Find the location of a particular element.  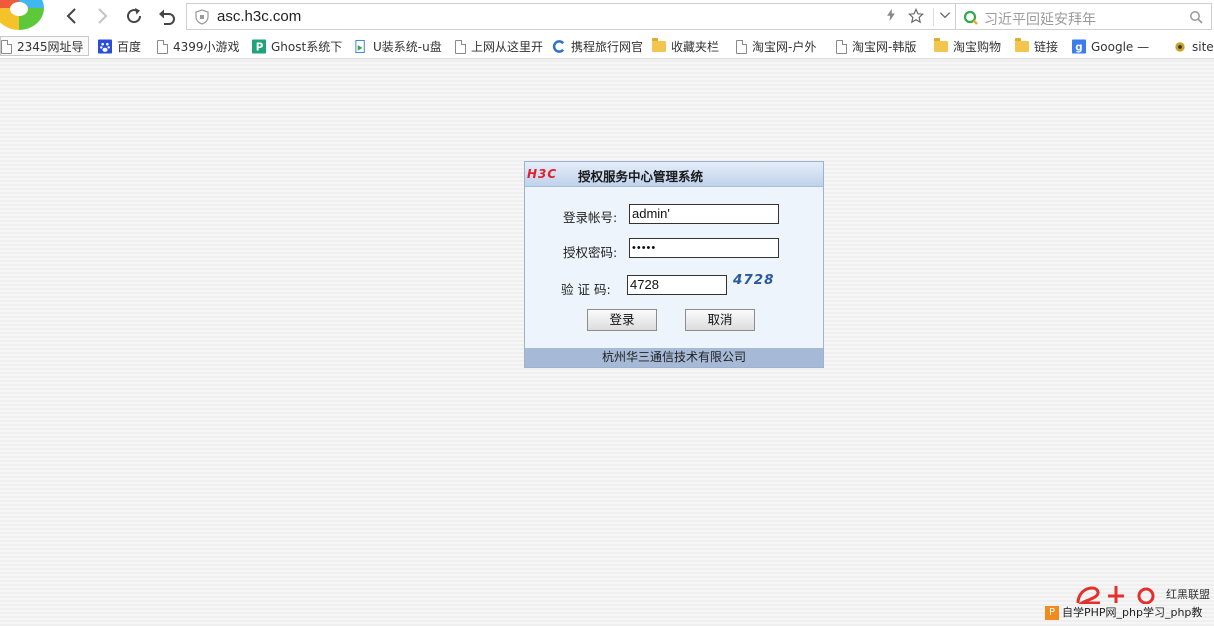

bookmark-item: U装系统-u盘 is located at coordinates (398, 47).